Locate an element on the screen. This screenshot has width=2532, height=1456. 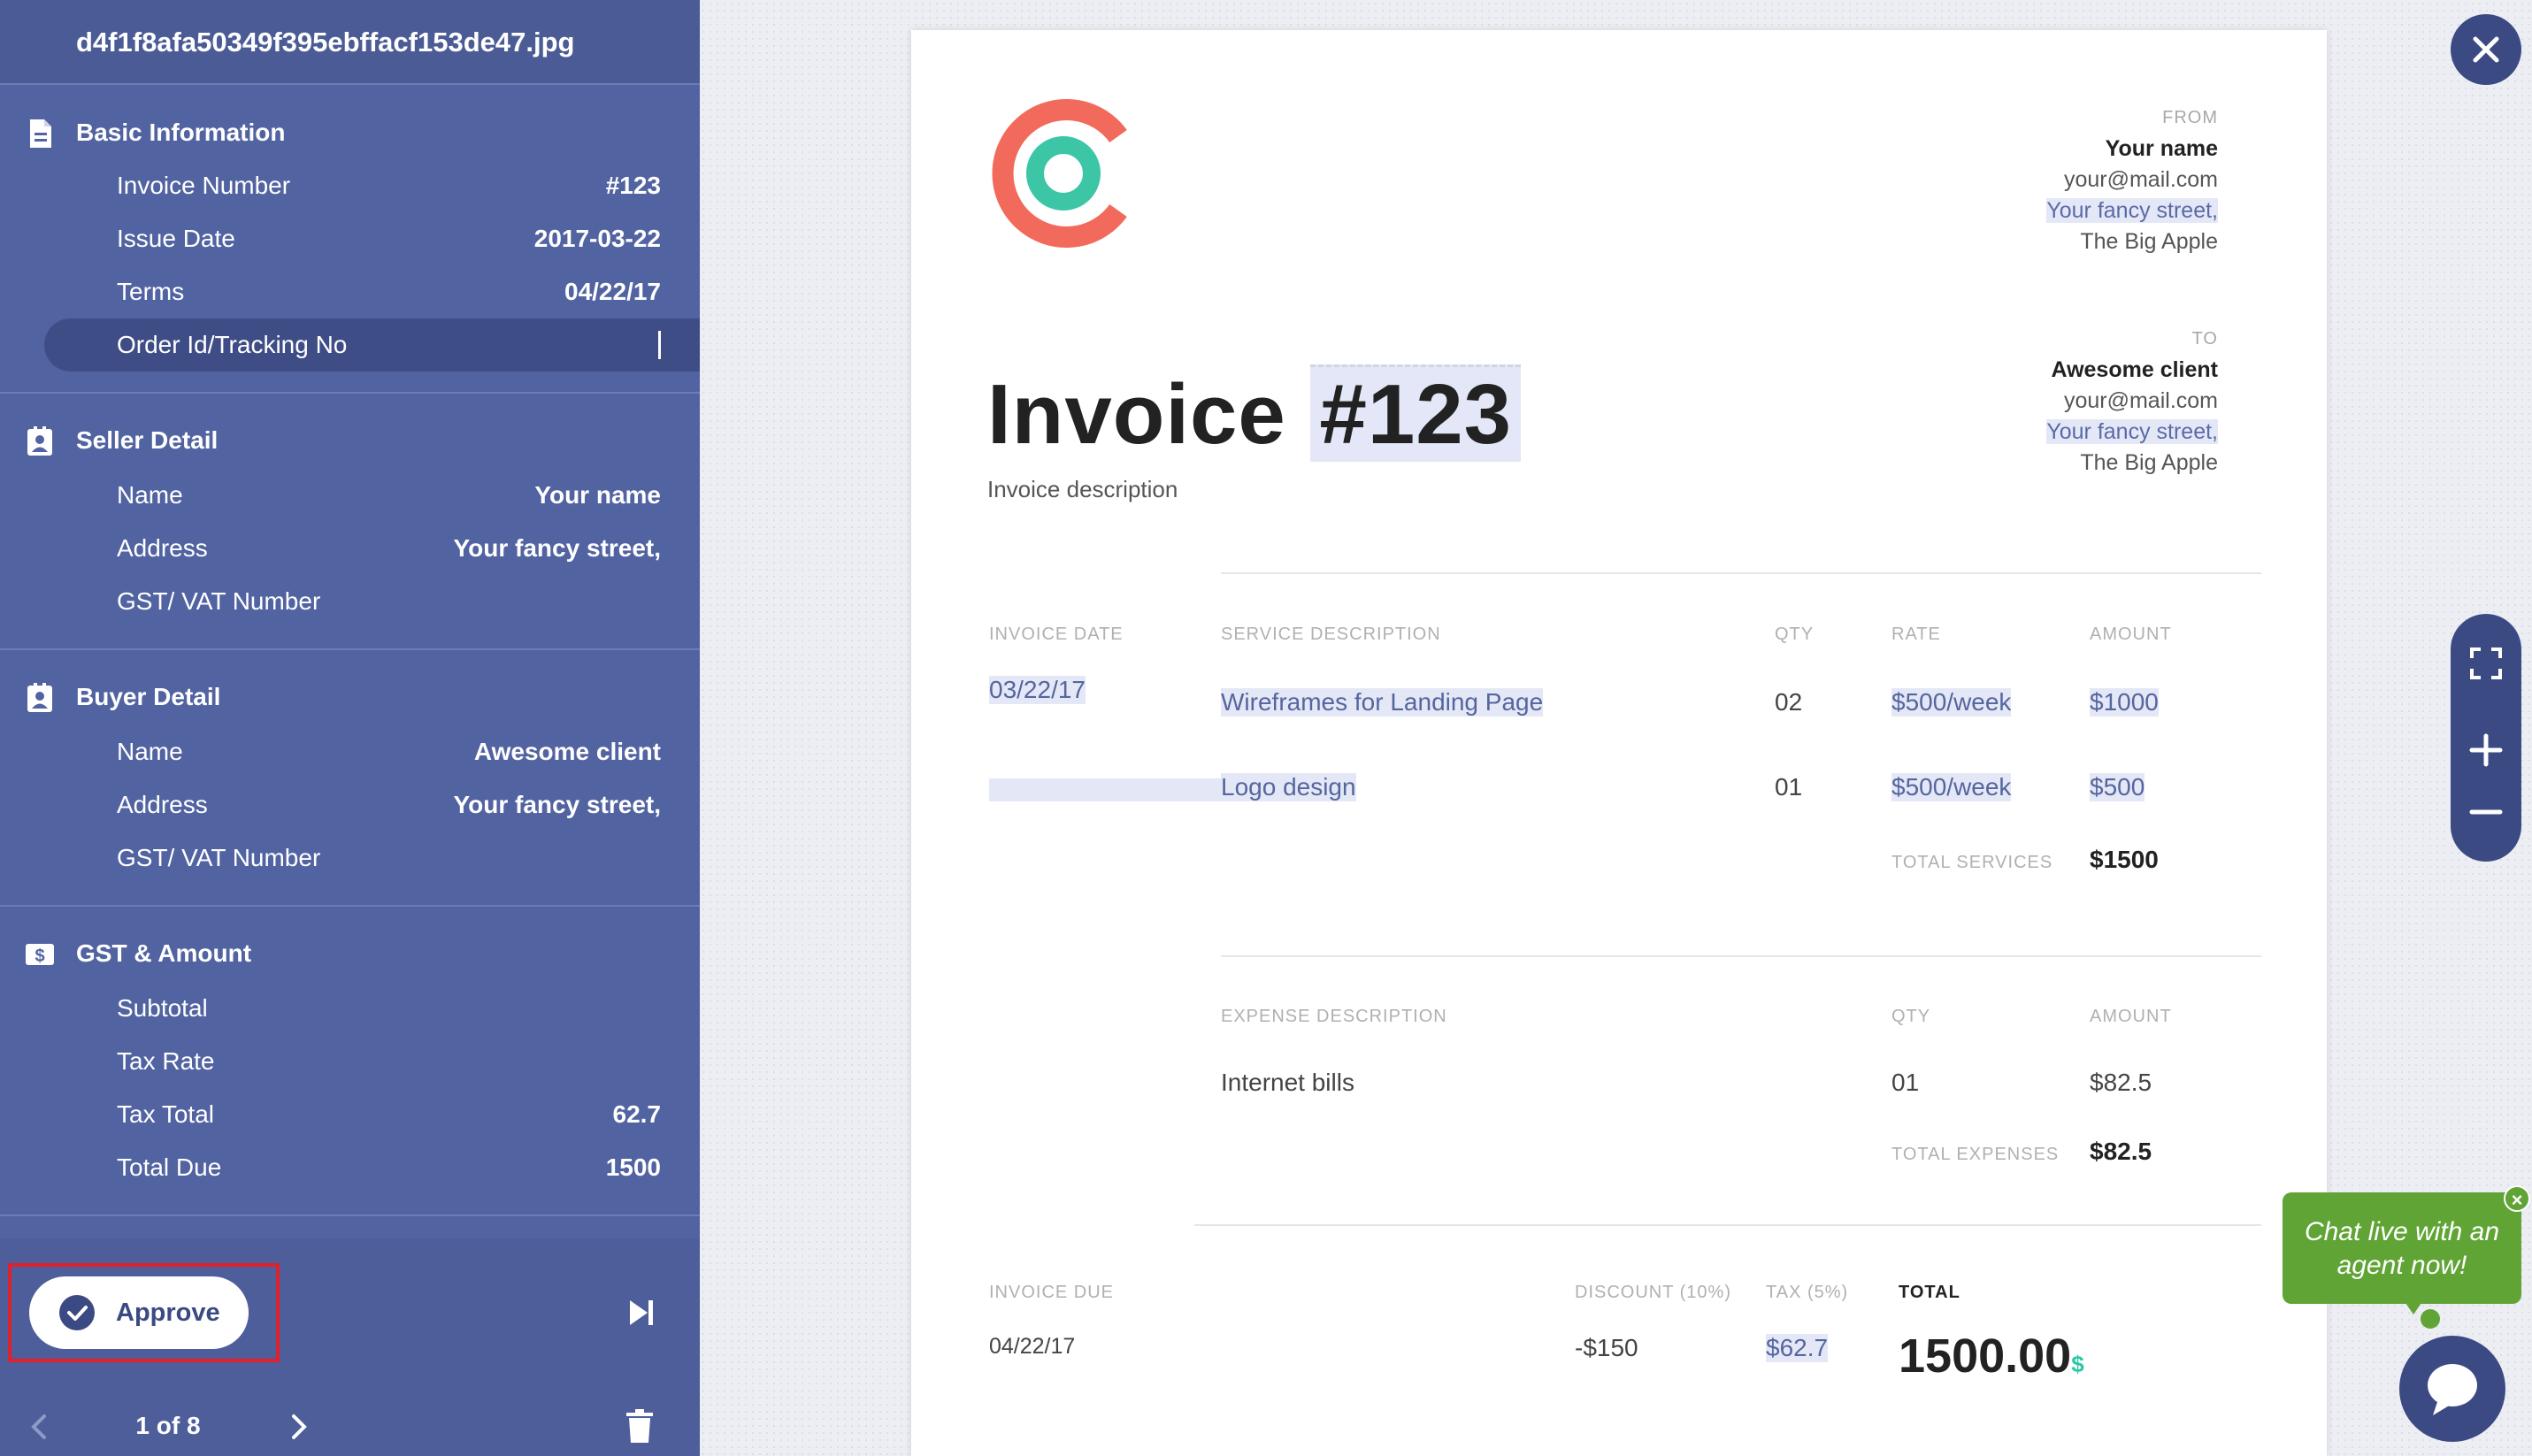
service-row-2-amount: $500 is located at coordinates (2117, 787).